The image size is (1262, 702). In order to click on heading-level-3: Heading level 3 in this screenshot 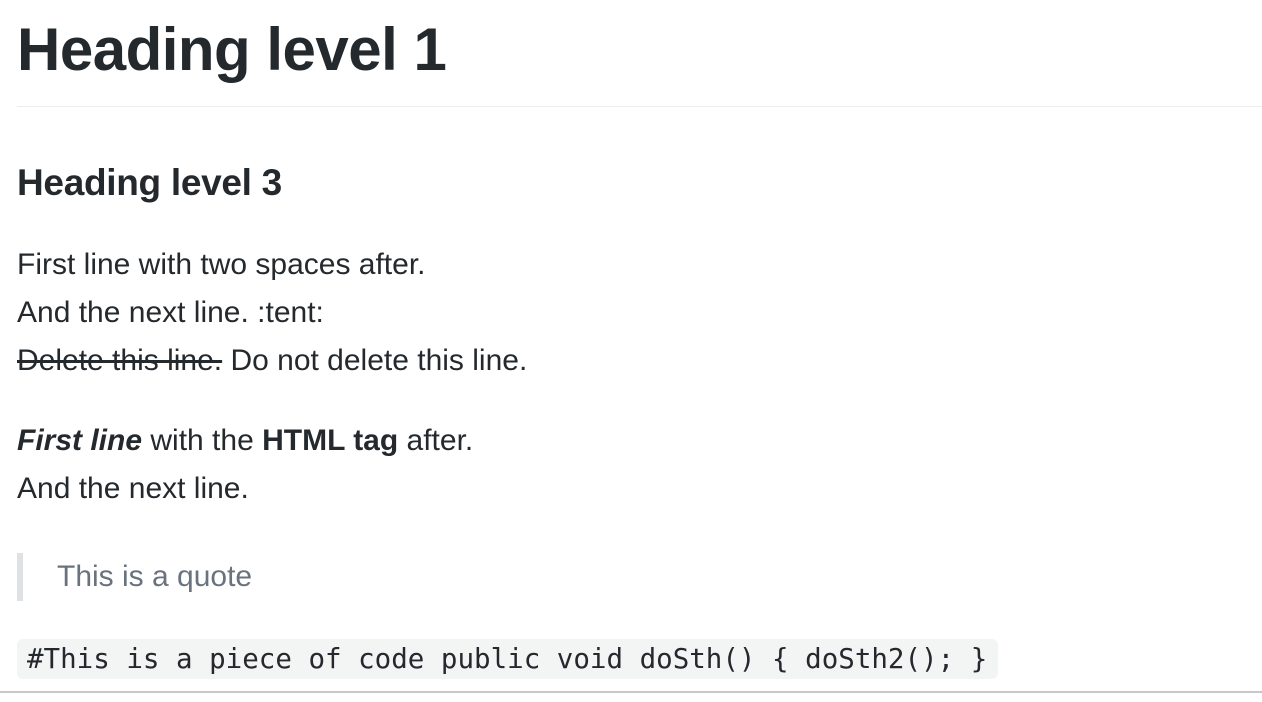, I will do `click(149, 182)`.